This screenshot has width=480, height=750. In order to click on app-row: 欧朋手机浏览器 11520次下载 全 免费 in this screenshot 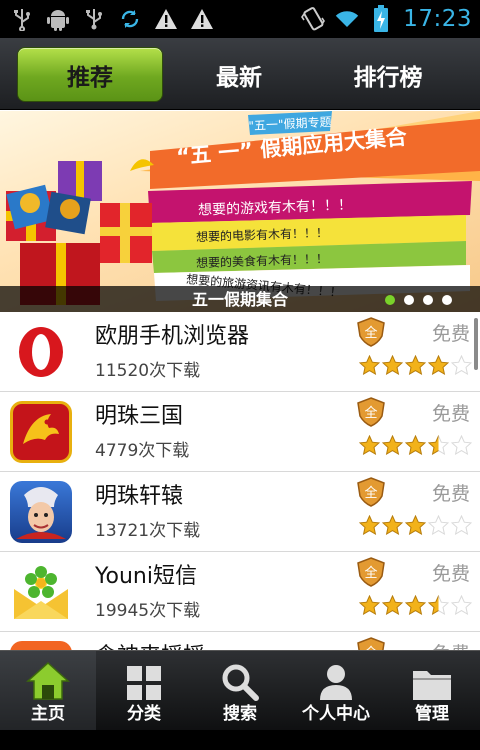, I will do `click(240, 352)`.